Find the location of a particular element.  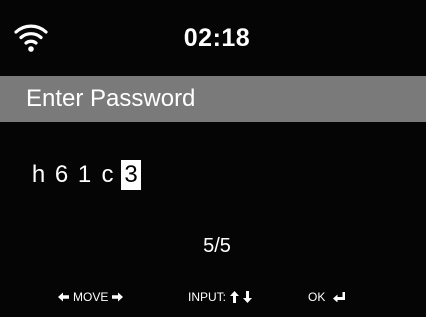

title-bar: Enter Password is located at coordinates (213, 99).